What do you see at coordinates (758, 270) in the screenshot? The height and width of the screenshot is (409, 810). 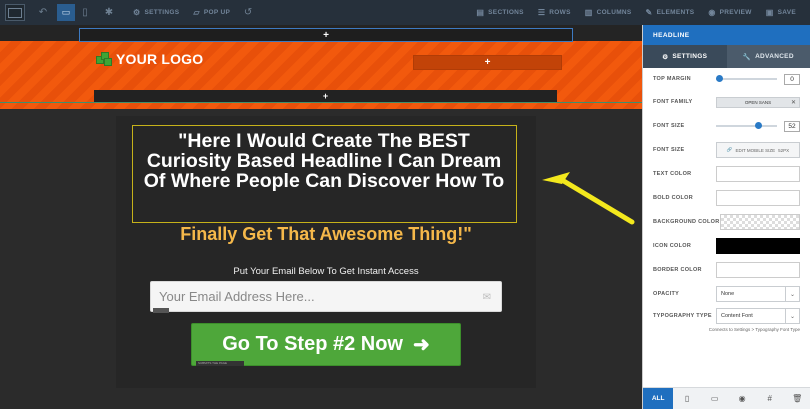 I see `border-color-swatch` at bounding box center [758, 270].